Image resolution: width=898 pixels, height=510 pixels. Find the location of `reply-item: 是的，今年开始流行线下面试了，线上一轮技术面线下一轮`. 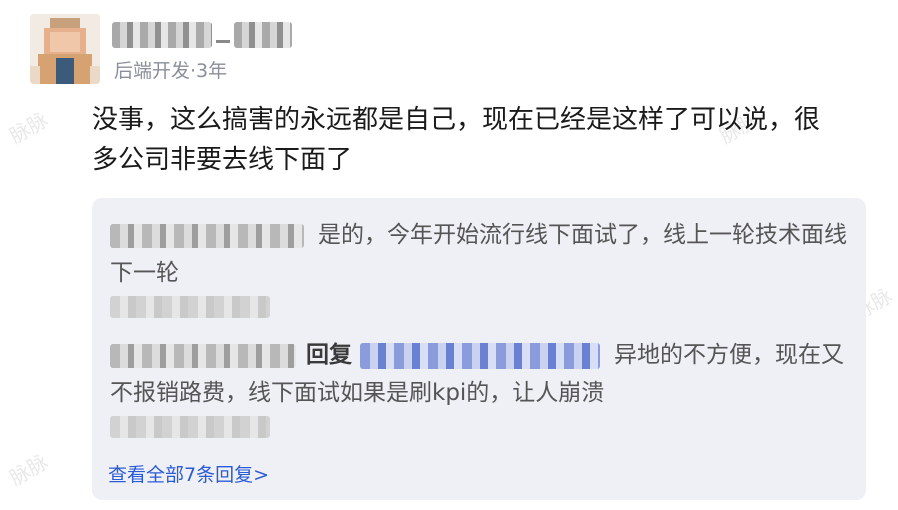

reply-item: 是的，今年开始流行线下面试了，线上一轮技术面线下一轮 is located at coordinates (480, 254).